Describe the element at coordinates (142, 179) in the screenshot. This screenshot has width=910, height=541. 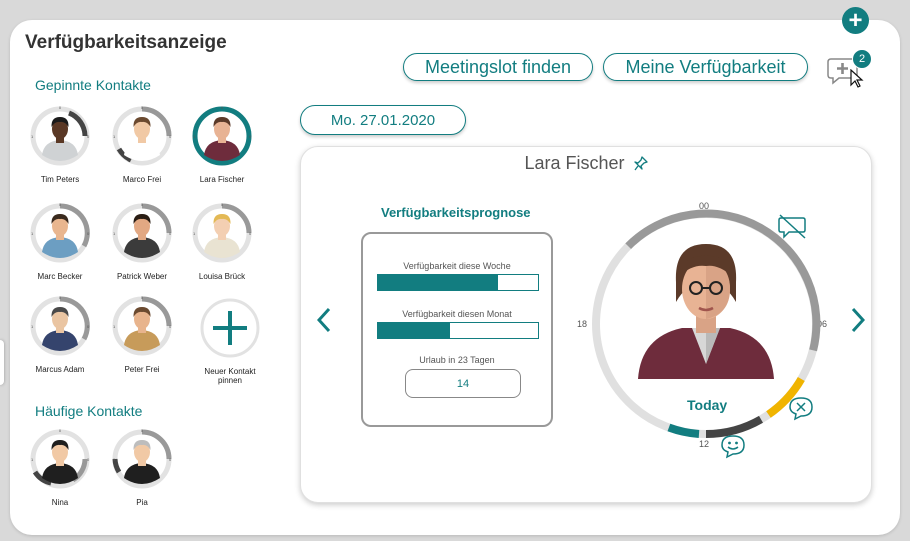
I see `contact-name: Marco Frei` at that location.